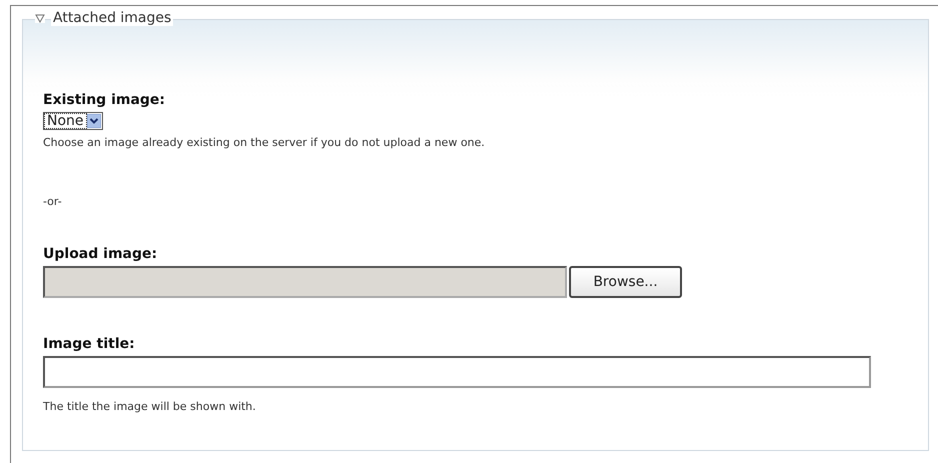  Describe the element at coordinates (93, 121) in the screenshot. I see `dropdown-arrow-icon` at that location.